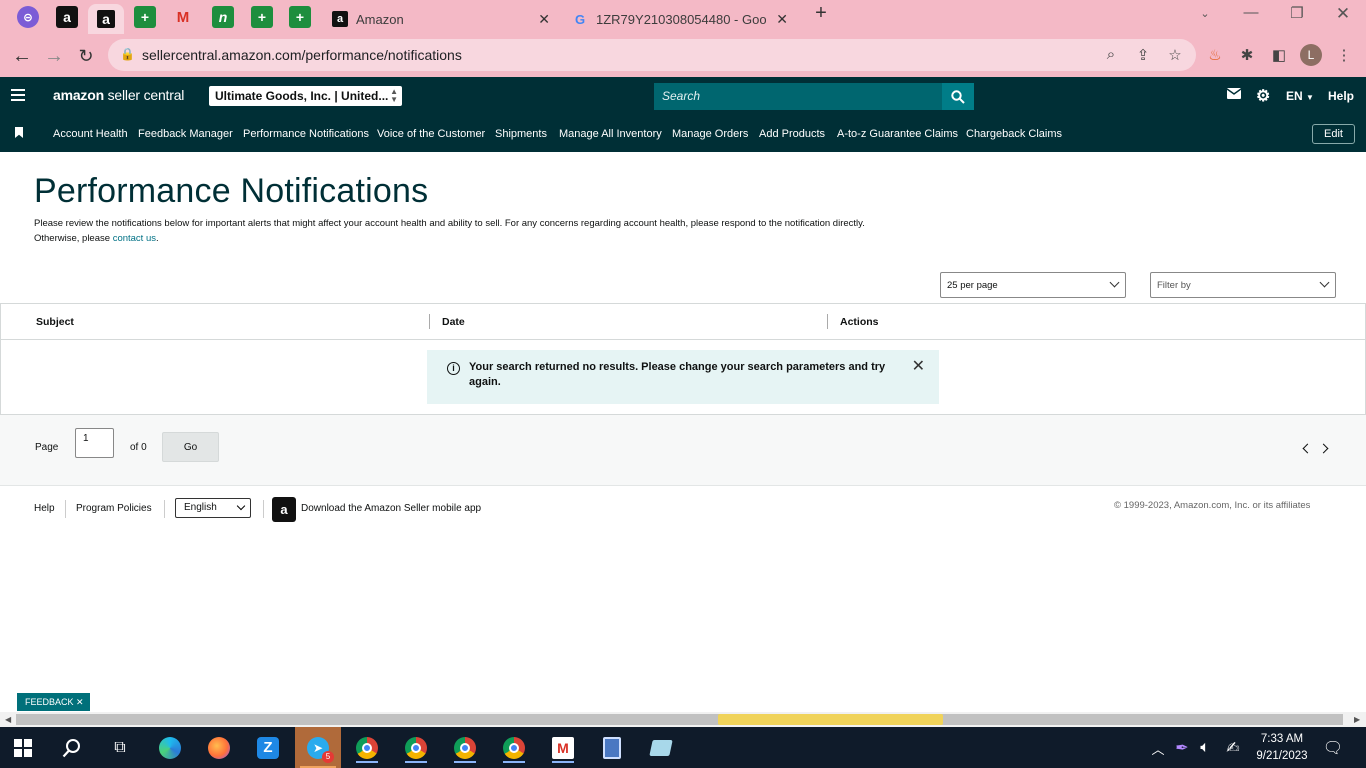  What do you see at coordinates (54, 56) in the screenshot?
I see `forward-icon: →` at bounding box center [54, 56].